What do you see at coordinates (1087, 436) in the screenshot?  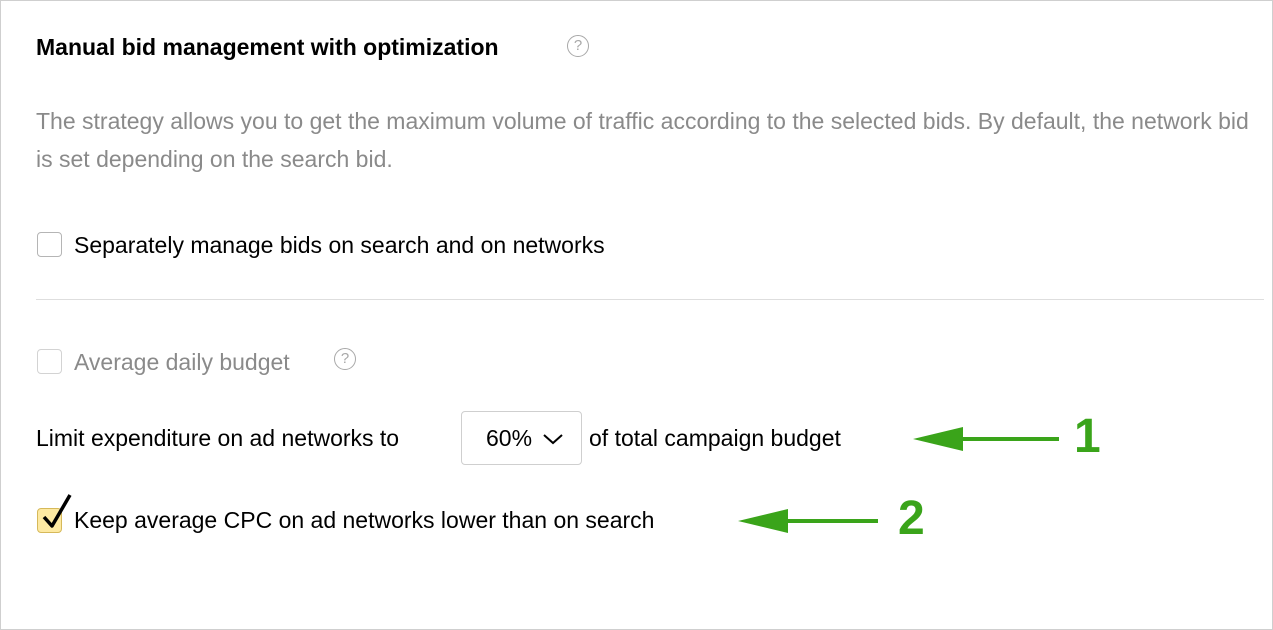 I see `annotation-number-1: 1` at bounding box center [1087, 436].